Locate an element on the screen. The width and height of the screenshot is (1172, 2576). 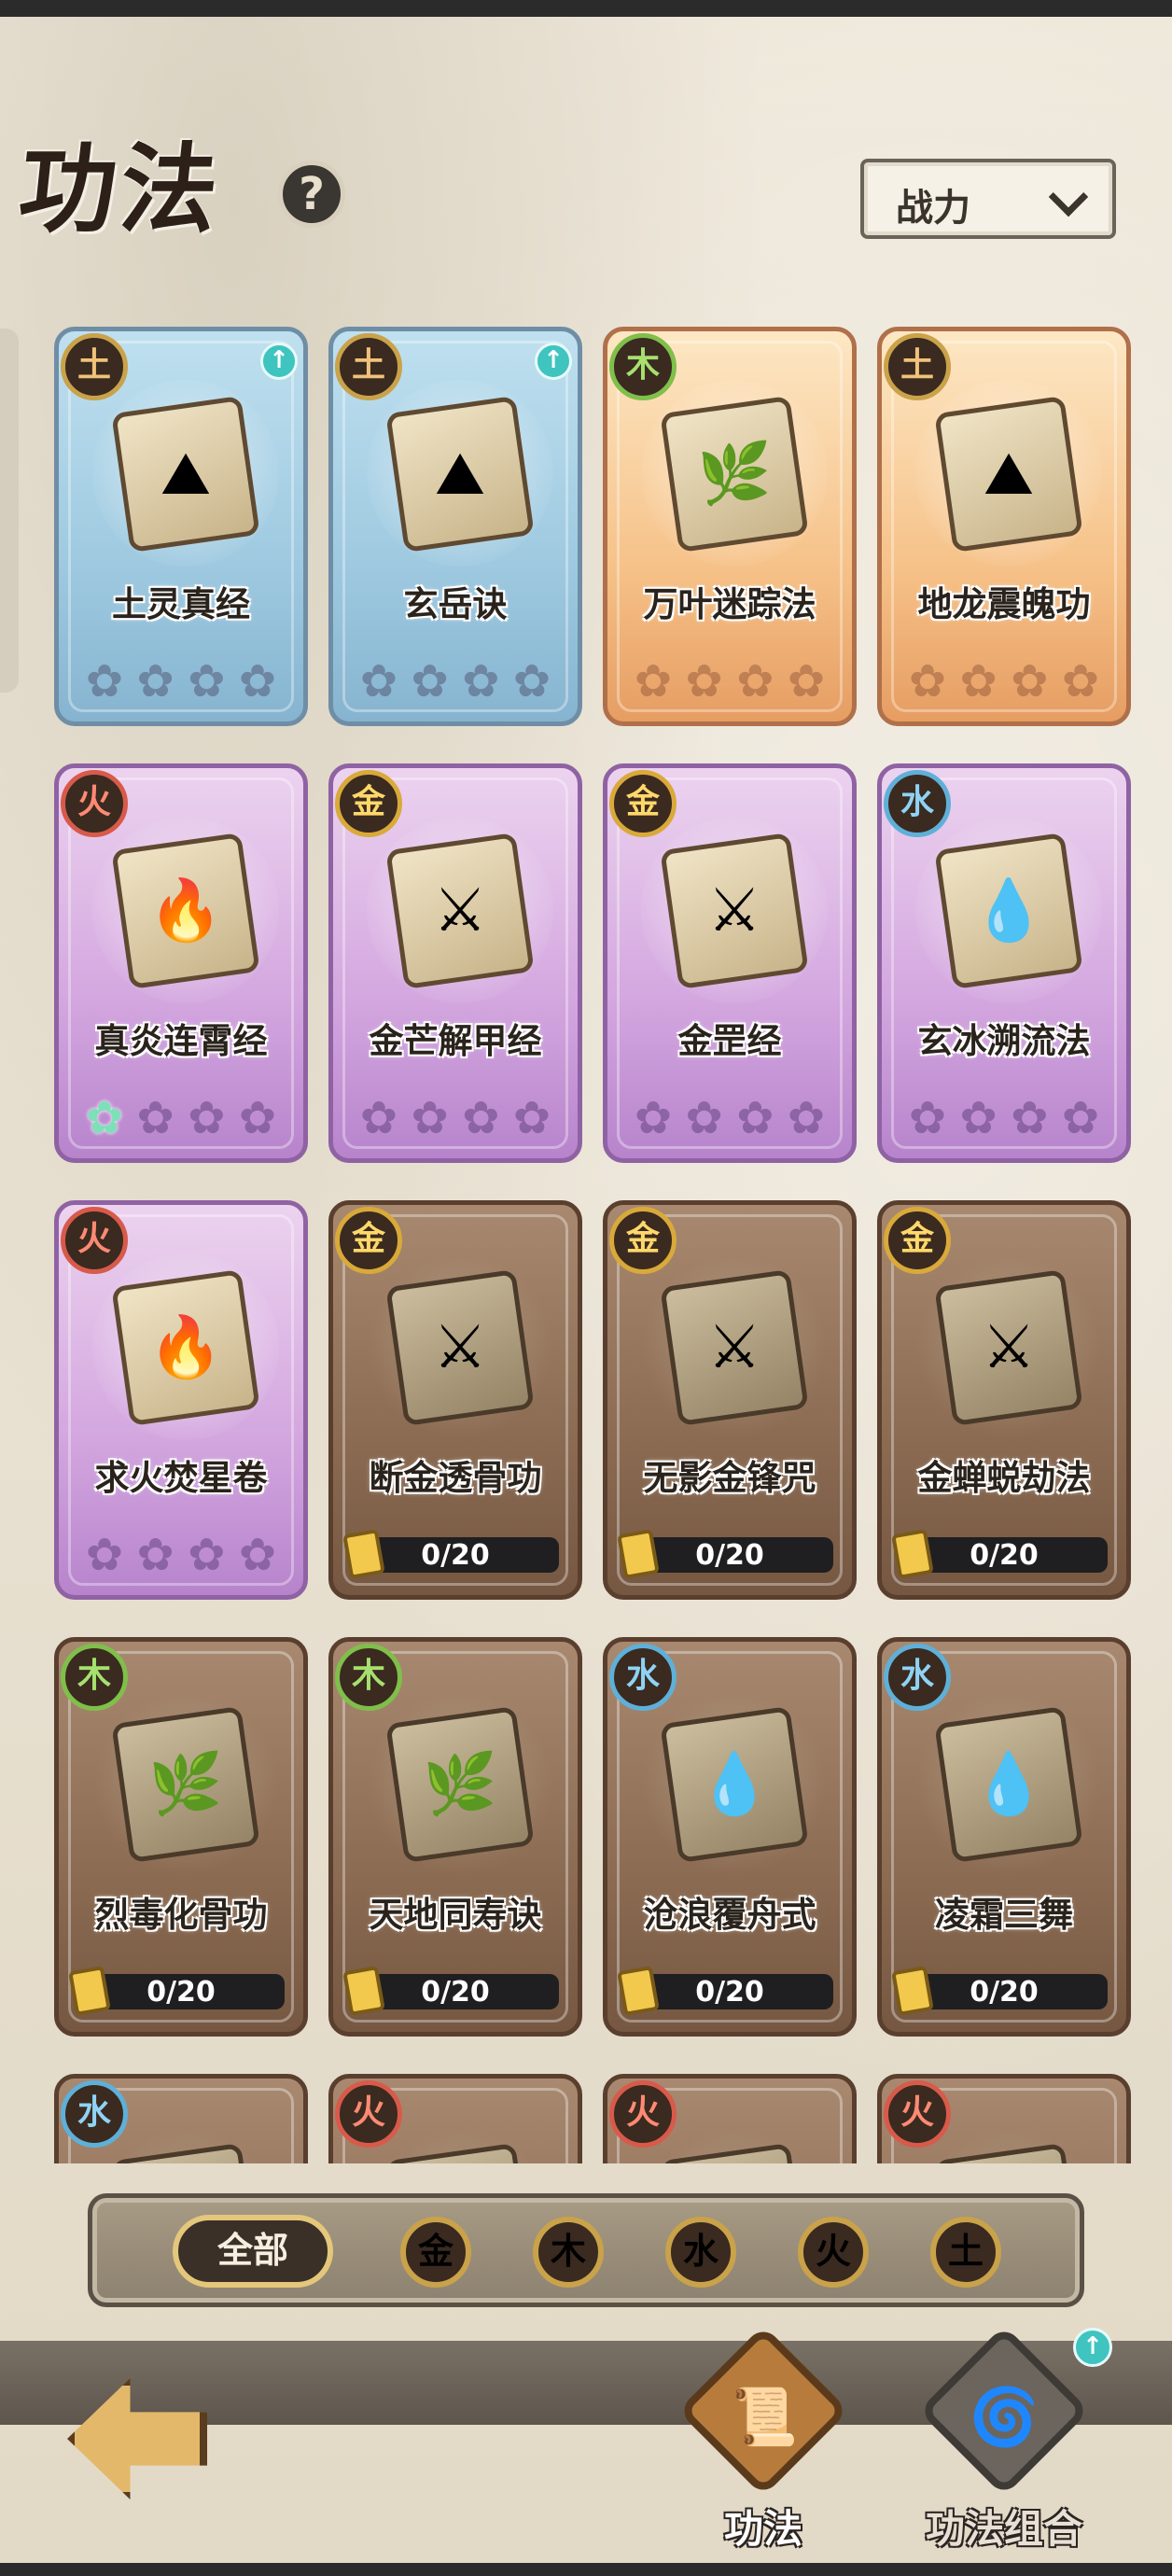
card-art-glyph-icon: 💧 is located at coordinates (1008, 910).